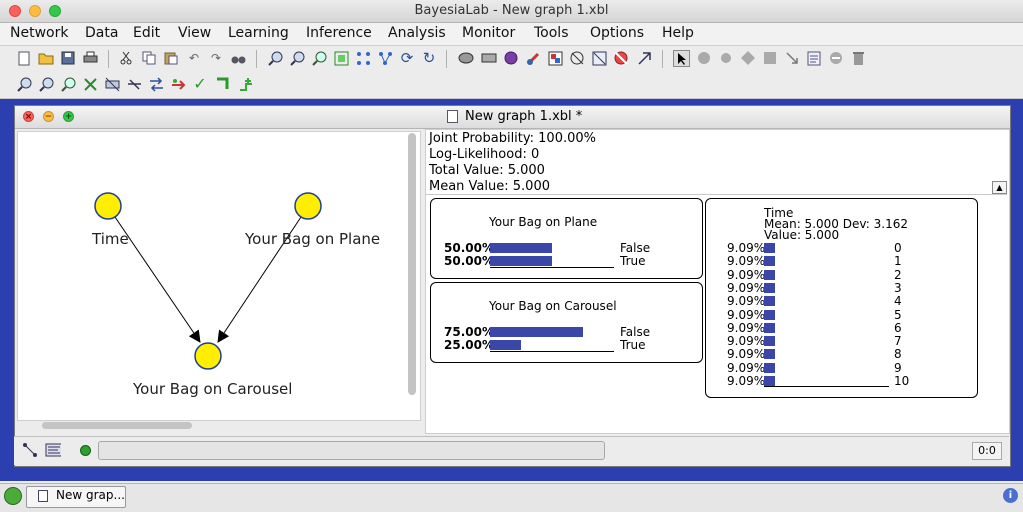  What do you see at coordinates (101, 33) in the screenshot?
I see `menu-data: Data` at bounding box center [101, 33].